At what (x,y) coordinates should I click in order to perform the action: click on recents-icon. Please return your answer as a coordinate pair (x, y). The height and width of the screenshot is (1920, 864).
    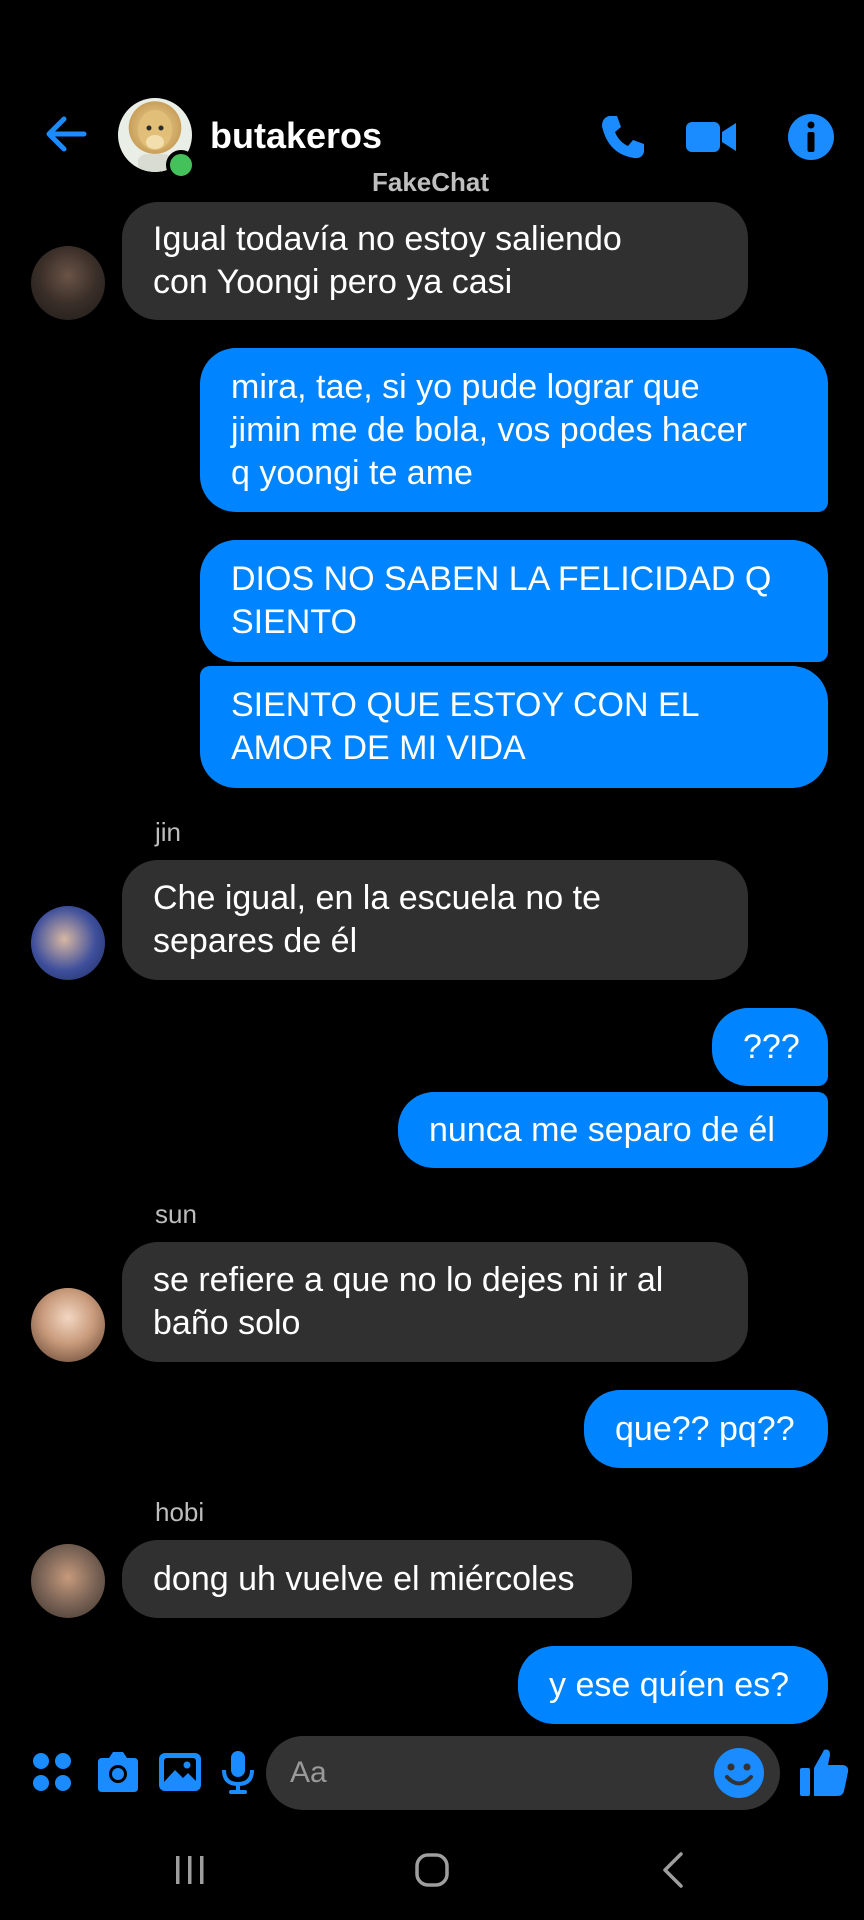
    Looking at the image, I should click on (190, 1870).